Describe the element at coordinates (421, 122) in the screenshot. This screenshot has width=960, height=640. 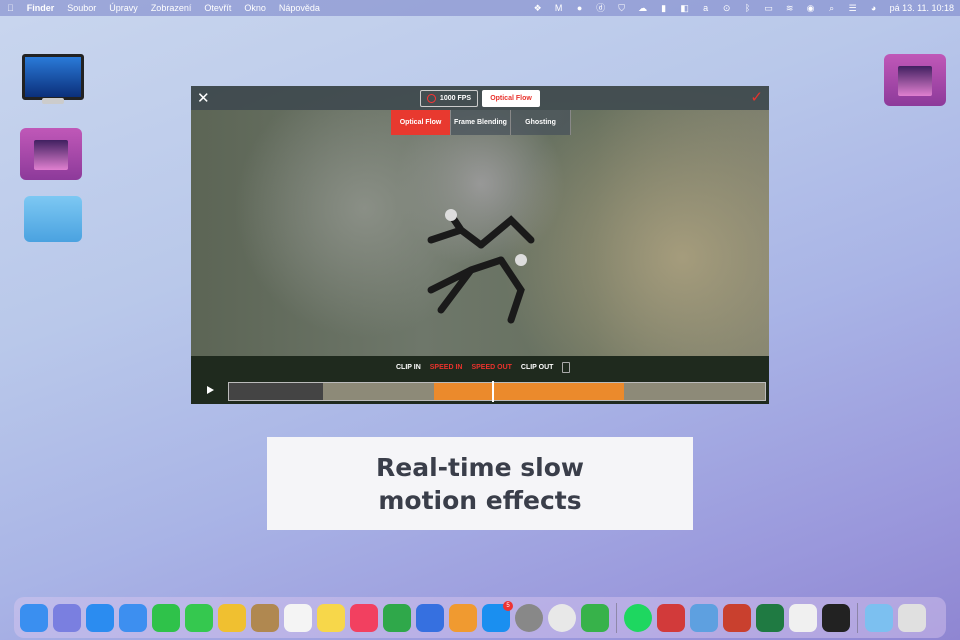
I see `tab-optical-flow: Optical Flow` at that location.